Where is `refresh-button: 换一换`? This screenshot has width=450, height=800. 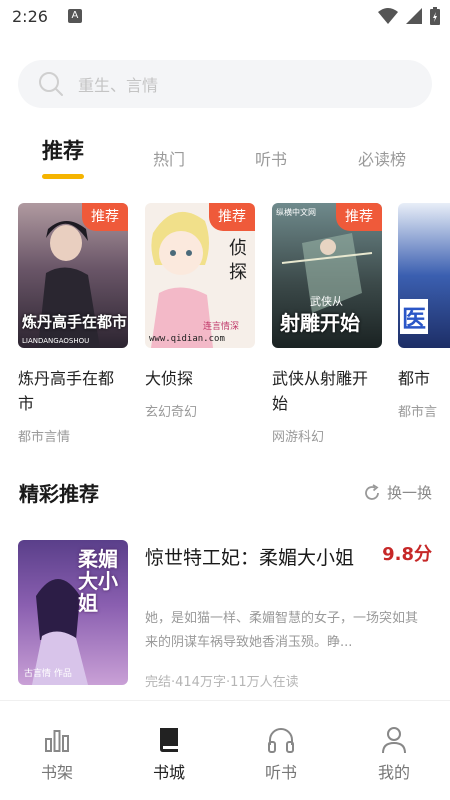
refresh-button: 换一换 is located at coordinates (397, 492).